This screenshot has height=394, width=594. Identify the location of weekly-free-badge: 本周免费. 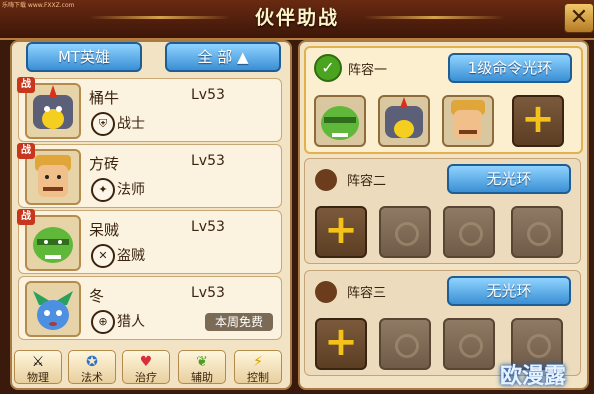
(239, 322).